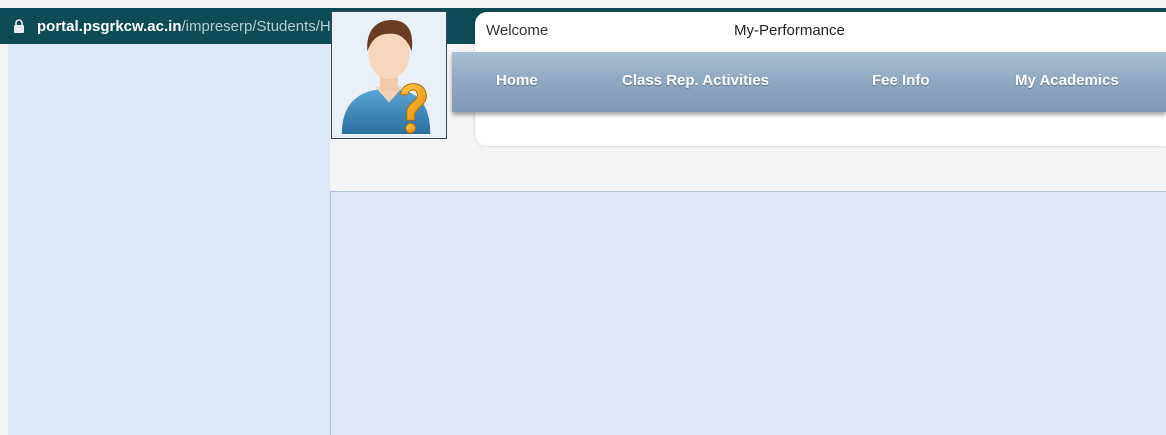 The height and width of the screenshot is (435, 1166). Describe the element at coordinates (583, 4) in the screenshot. I see `browser-top-strip` at that location.